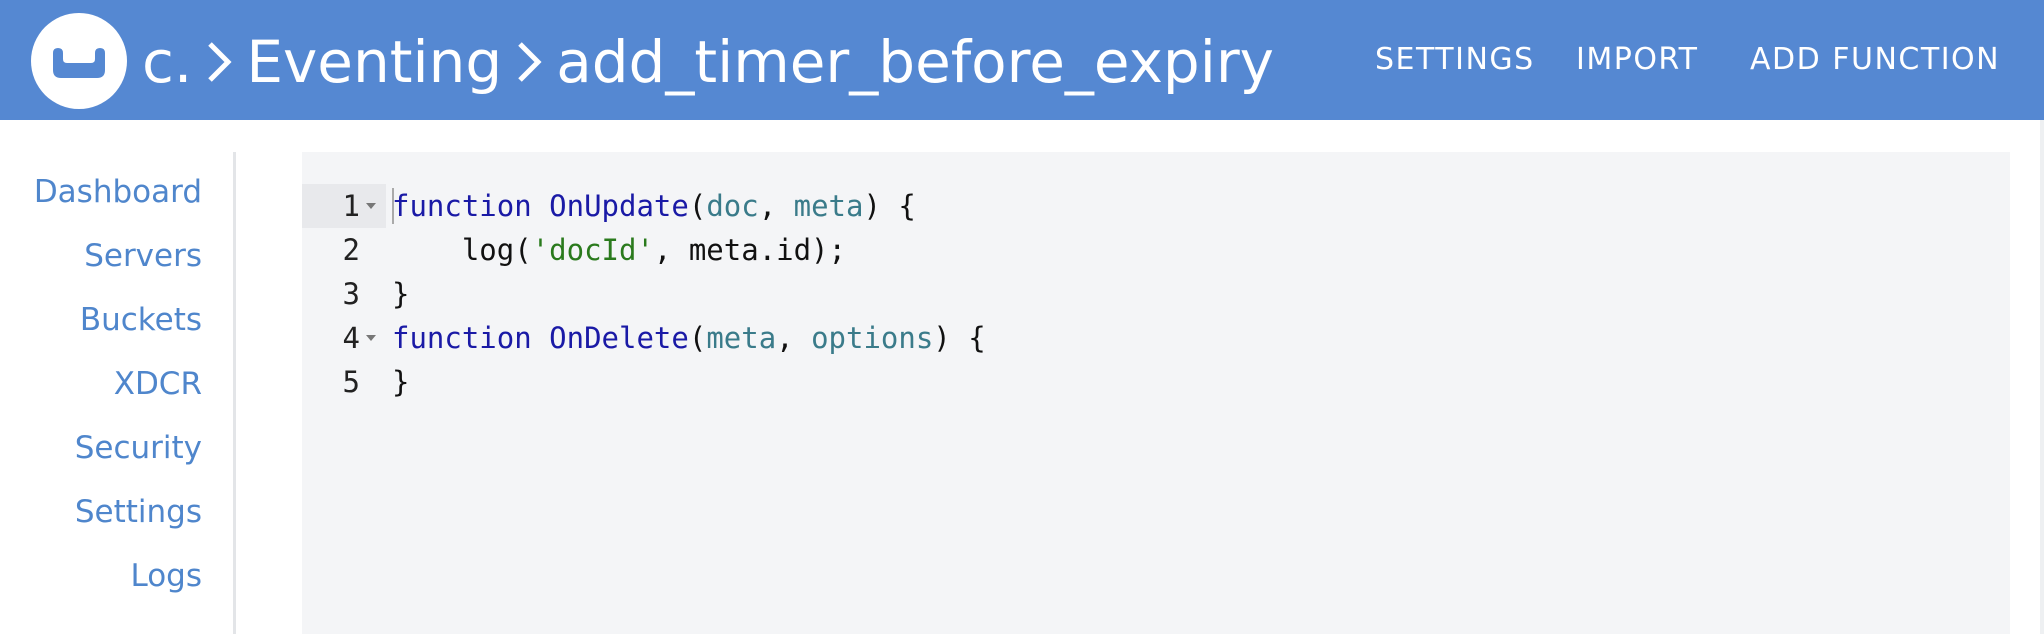 The width and height of the screenshot is (2044, 634). Describe the element at coordinates (138, 448) in the screenshot. I see `sidebar-item-security: Security` at that location.